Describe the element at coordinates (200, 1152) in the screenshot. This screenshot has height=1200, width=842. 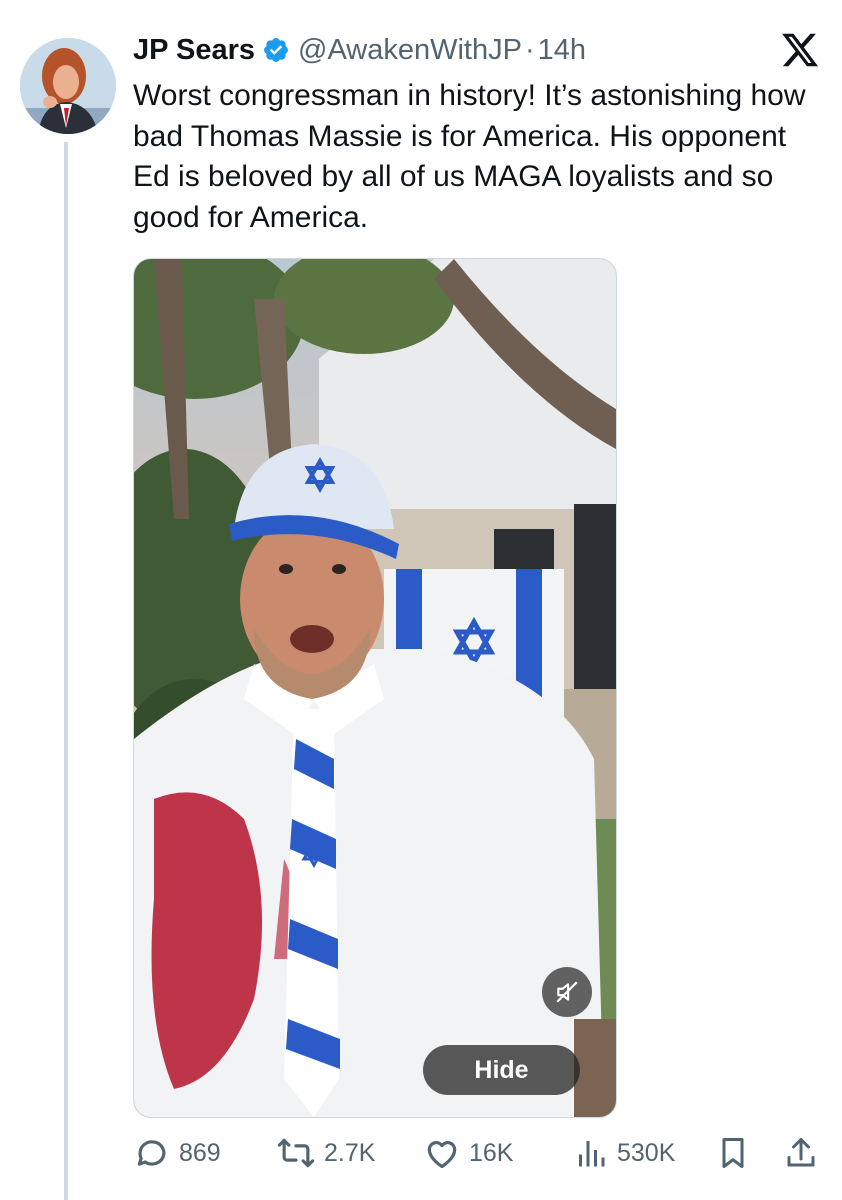
I see `reply-count: 869` at that location.